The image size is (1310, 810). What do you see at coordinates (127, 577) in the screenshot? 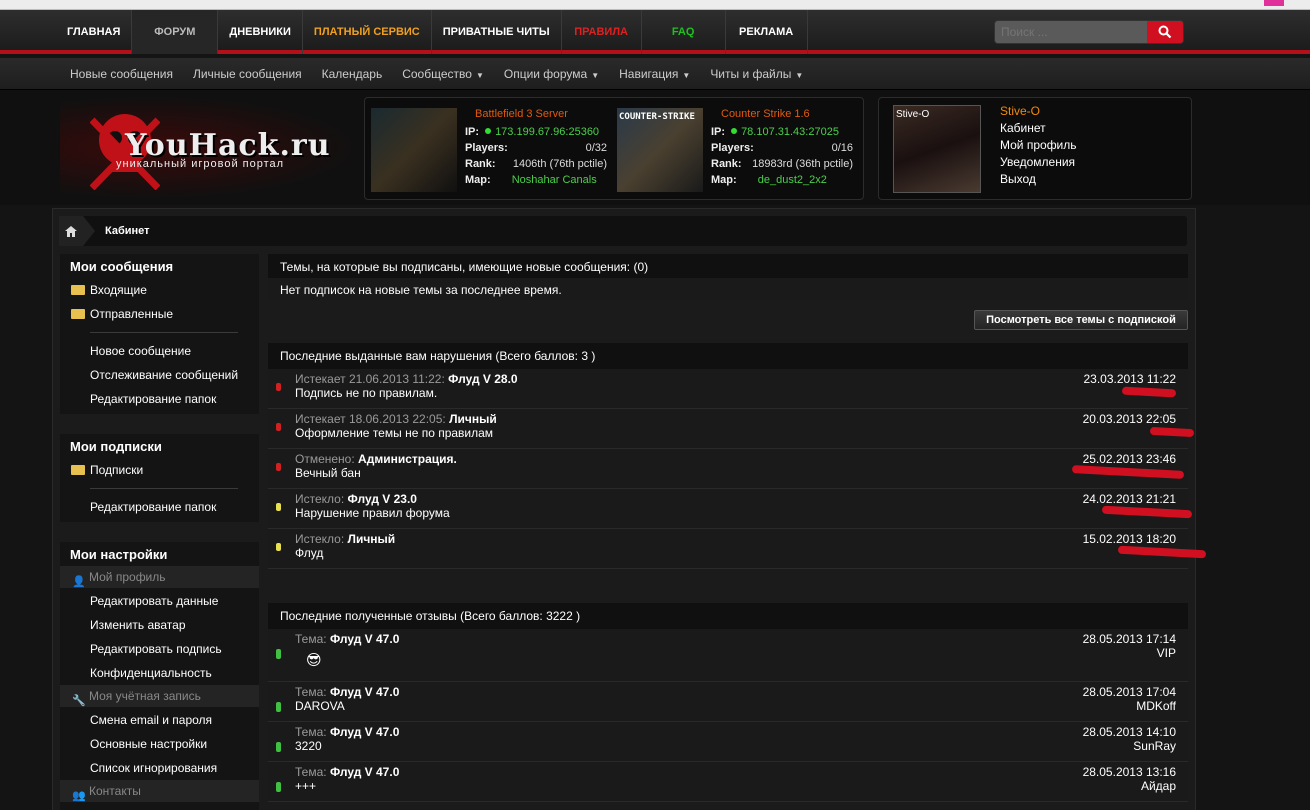
I see `sidebar-section-label: Мой профиль` at bounding box center [127, 577].